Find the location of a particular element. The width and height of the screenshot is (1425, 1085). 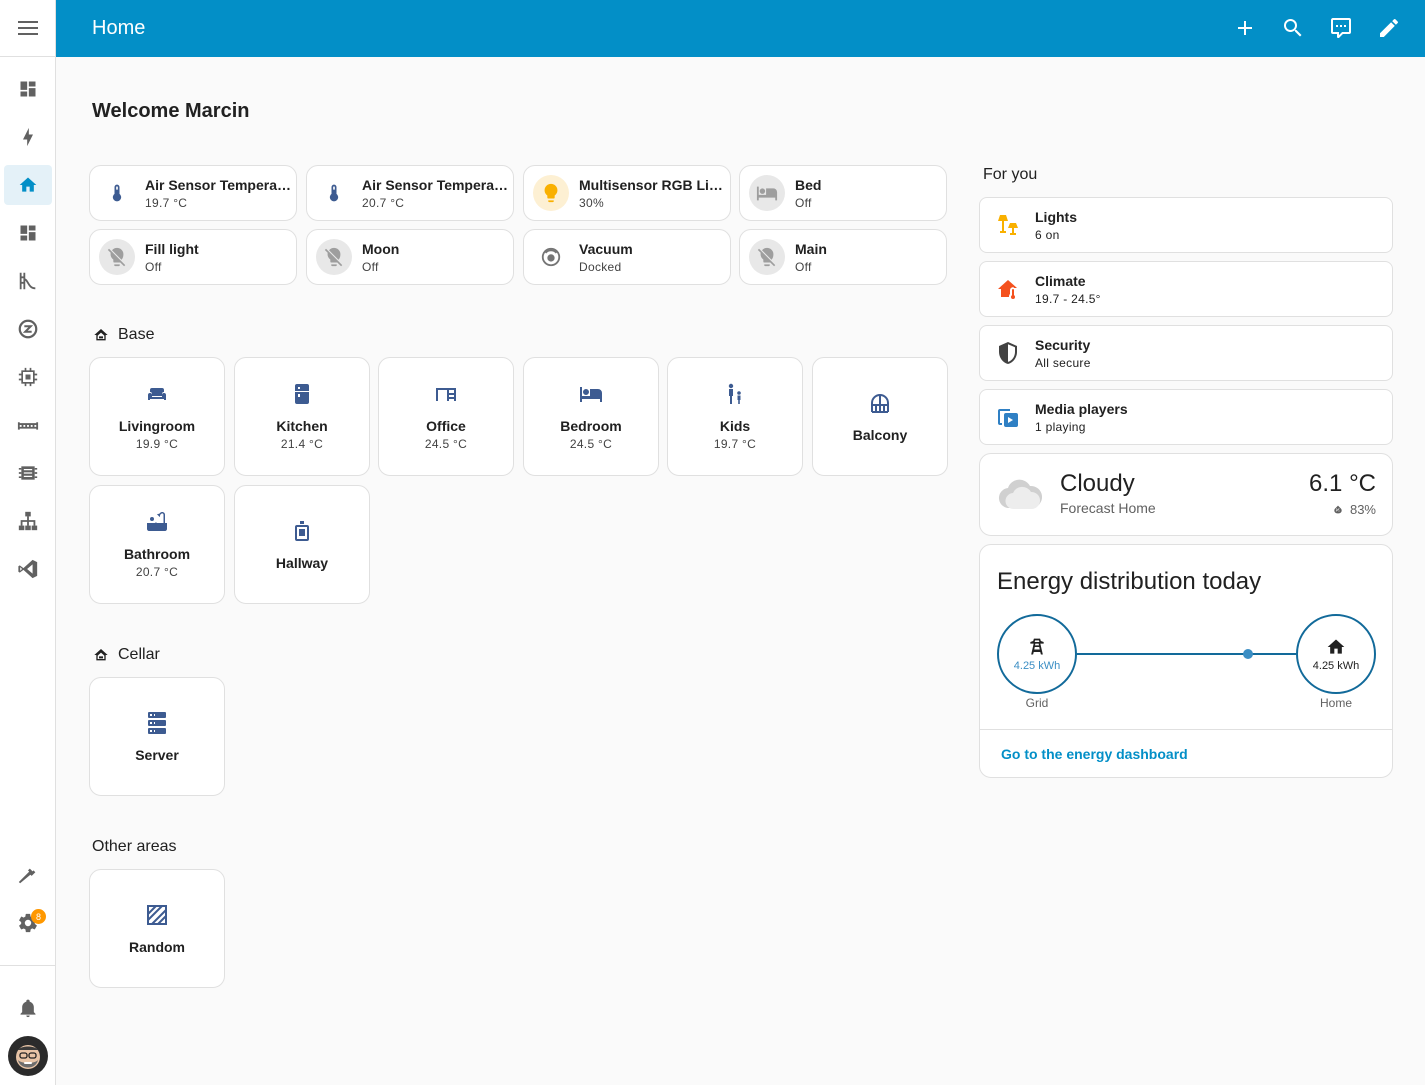

vscode-icon is located at coordinates (28, 569).